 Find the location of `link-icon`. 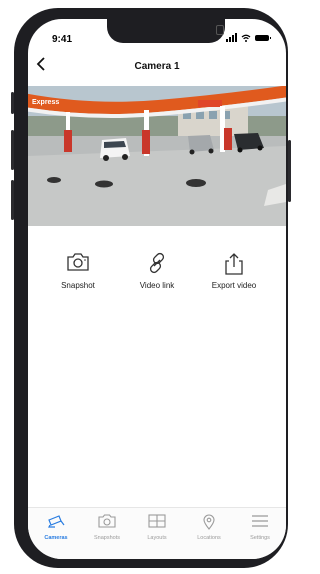

link-icon is located at coordinates (157, 263).